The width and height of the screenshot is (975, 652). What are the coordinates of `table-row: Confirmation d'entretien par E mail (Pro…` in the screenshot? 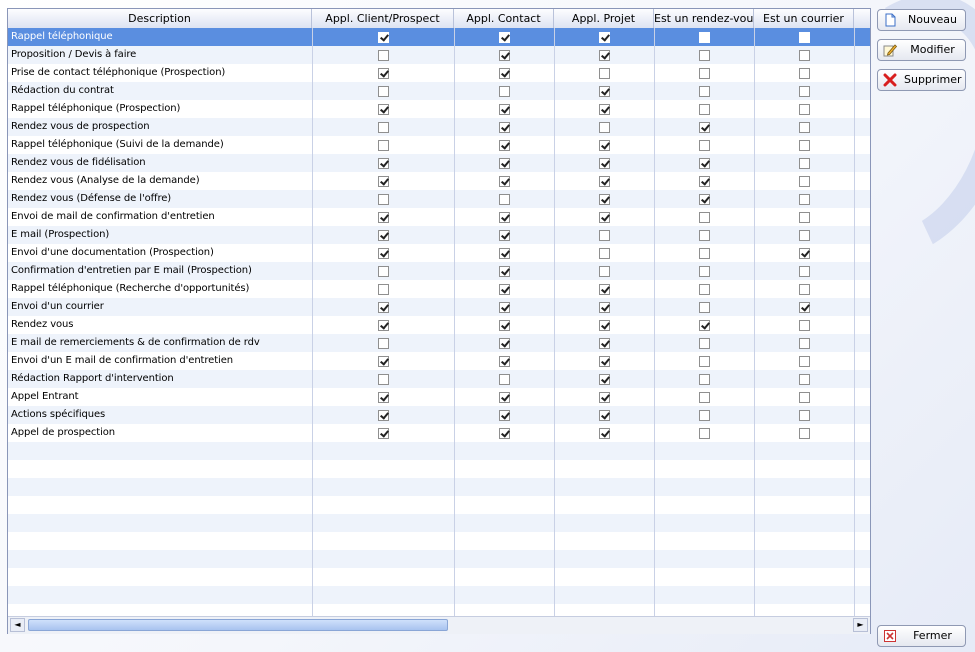 It's located at (439, 271).